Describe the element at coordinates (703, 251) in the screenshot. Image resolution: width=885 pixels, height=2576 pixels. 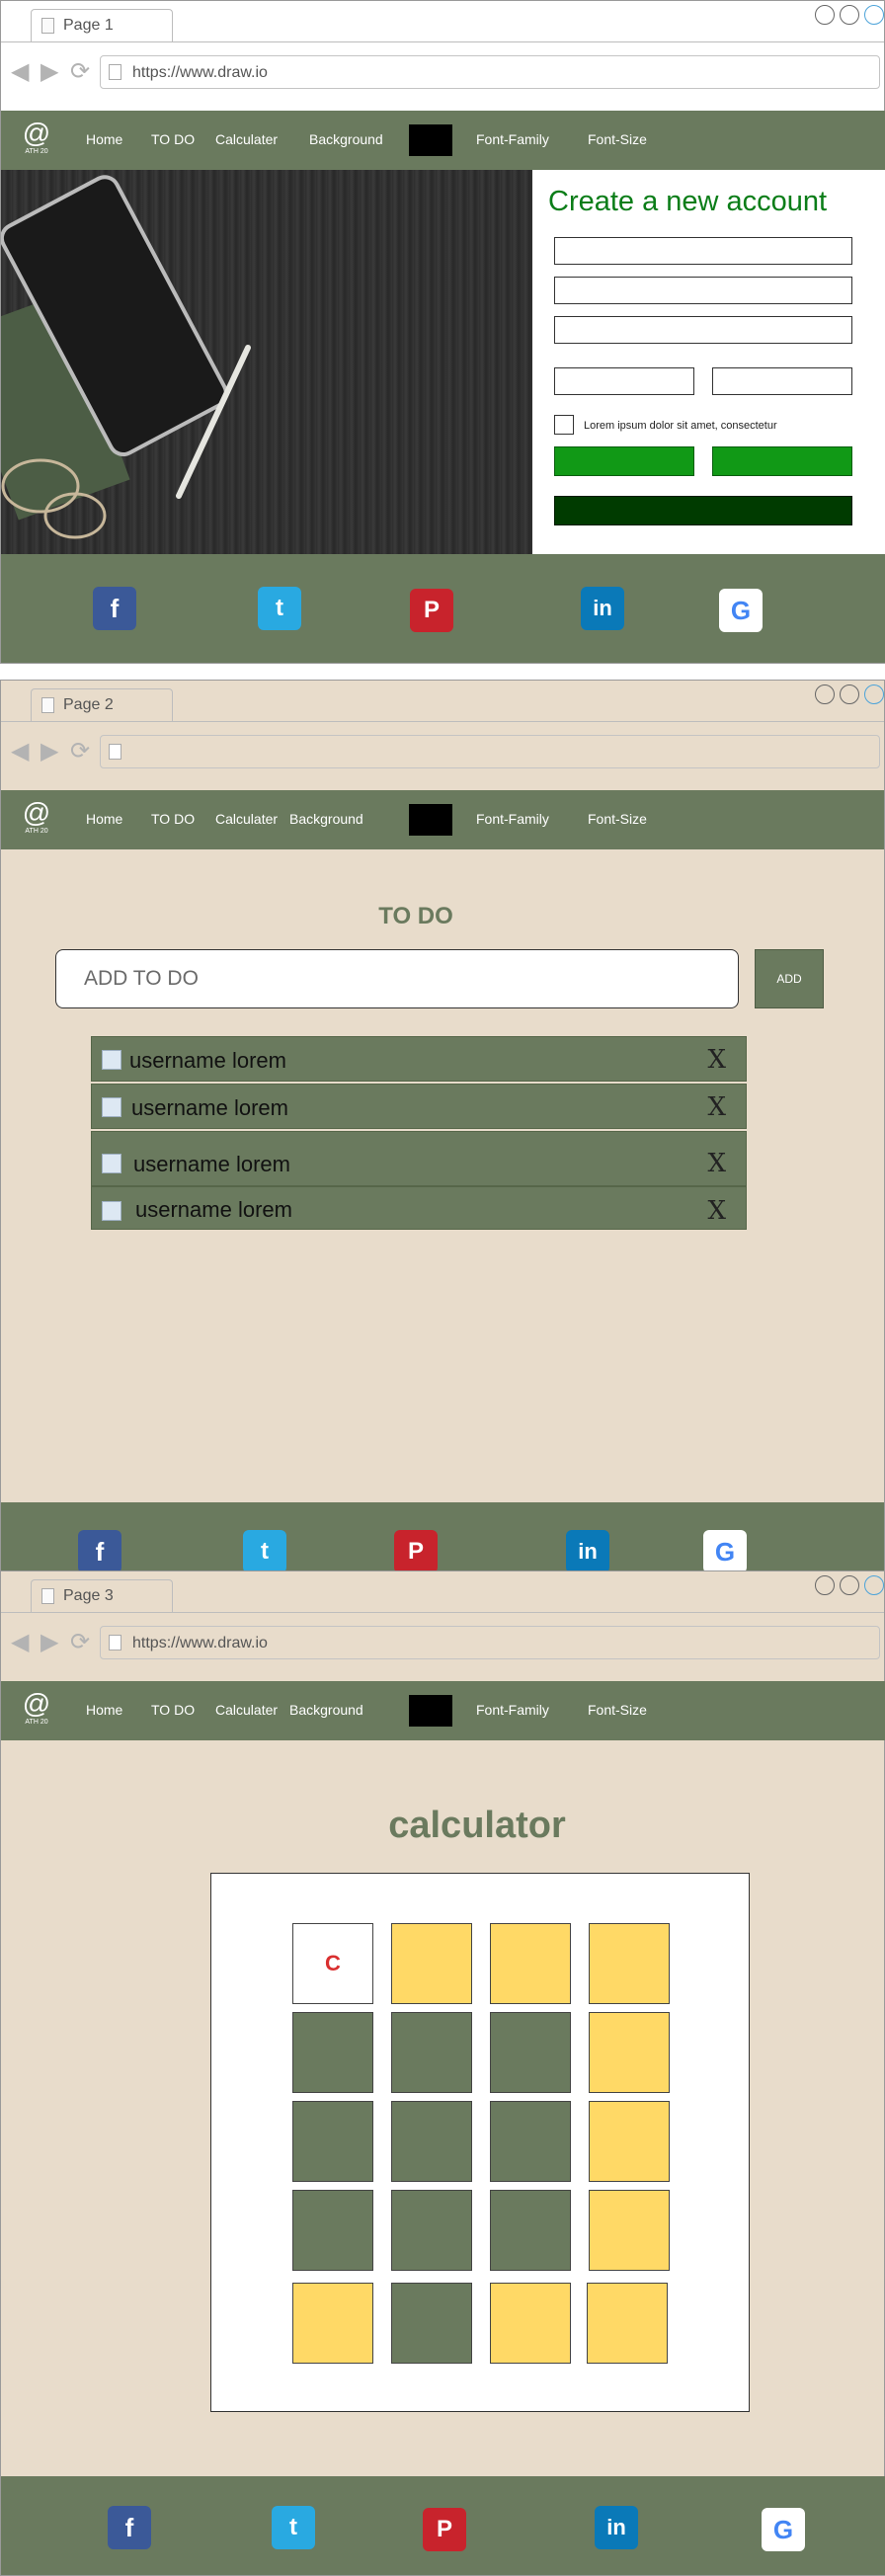
I see `name-field` at that location.